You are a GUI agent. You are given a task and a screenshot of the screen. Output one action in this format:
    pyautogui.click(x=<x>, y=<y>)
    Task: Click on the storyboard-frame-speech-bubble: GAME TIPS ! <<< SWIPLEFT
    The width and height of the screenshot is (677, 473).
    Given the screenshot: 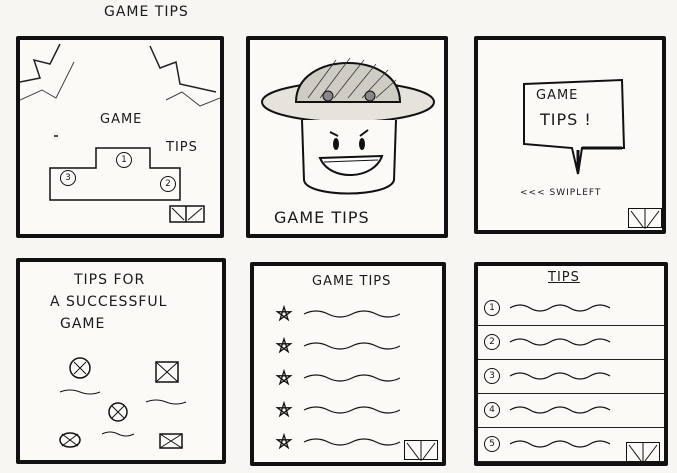 What is the action you would take?
    pyautogui.click(x=570, y=135)
    